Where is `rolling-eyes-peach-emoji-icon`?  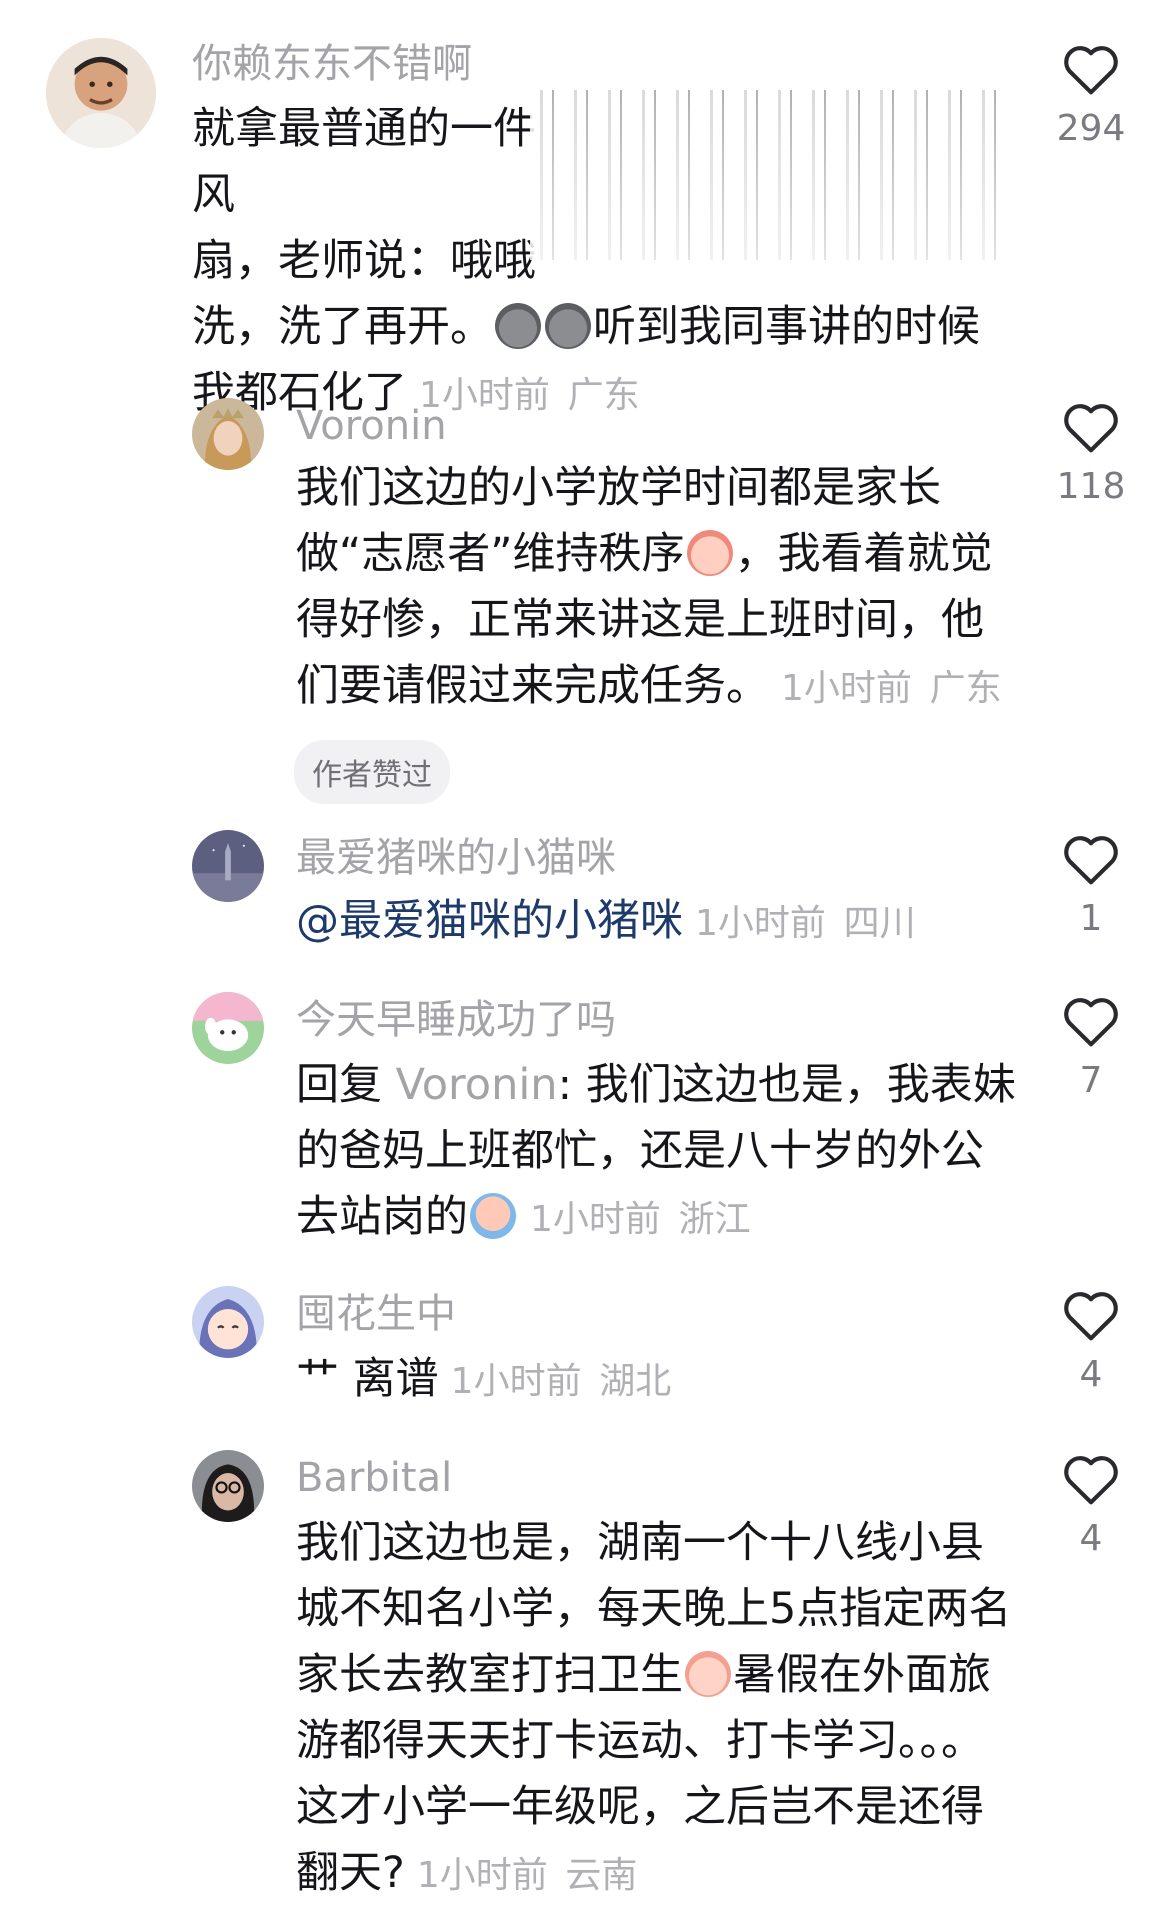 rolling-eyes-peach-emoji-icon is located at coordinates (708, 1674).